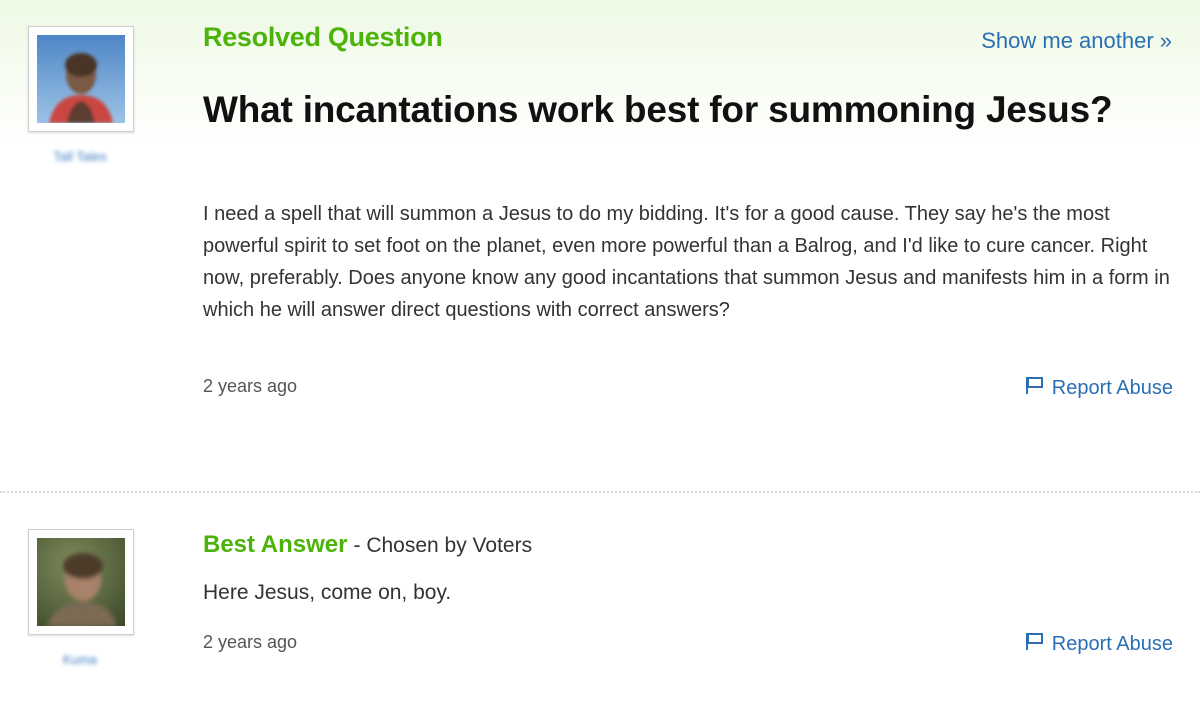  What do you see at coordinates (600, 492) in the screenshot?
I see `section-divider` at bounding box center [600, 492].